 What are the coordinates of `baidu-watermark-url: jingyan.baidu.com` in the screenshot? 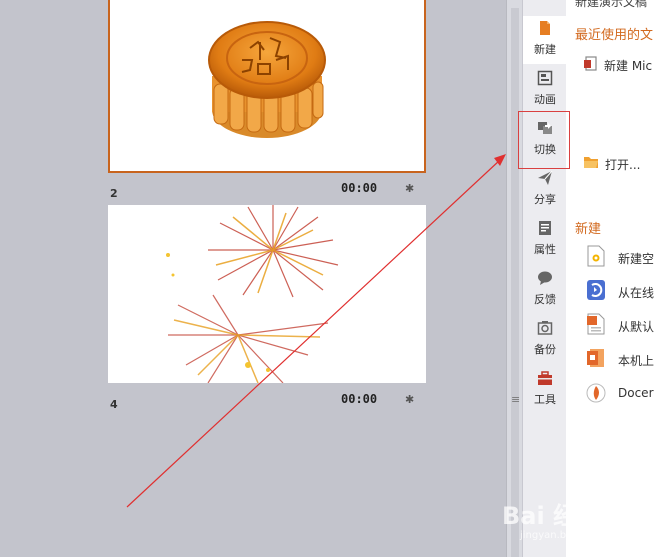 It's located at (566, 535).